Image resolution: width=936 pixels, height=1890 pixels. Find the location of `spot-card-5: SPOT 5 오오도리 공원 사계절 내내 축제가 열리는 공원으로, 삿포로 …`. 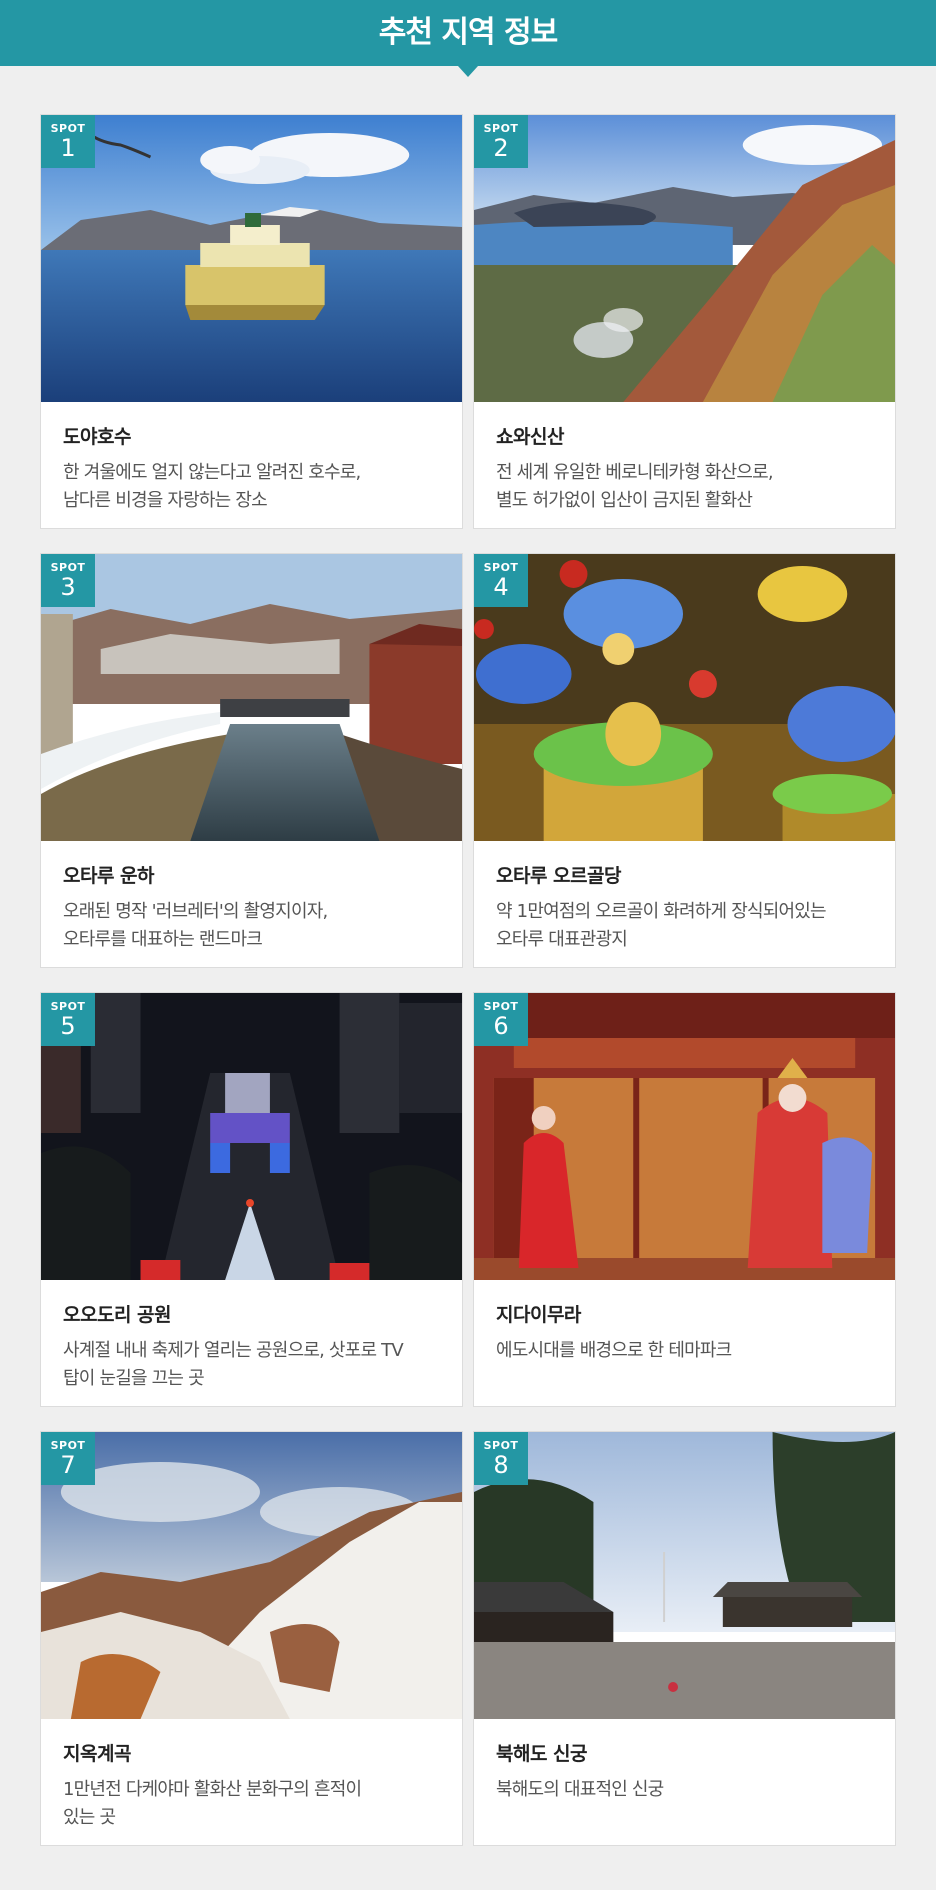

spot-card-5: SPOT 5 오오도리 공원 사계절 내내 축제가 열리는 공원으로, 삿포로 … is located at coordinates (251, 1199).